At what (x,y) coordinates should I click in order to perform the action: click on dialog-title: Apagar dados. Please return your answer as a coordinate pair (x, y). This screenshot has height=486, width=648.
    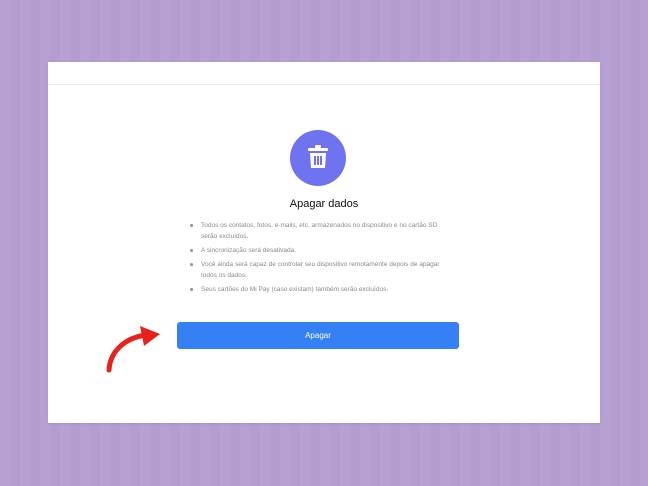
    Looking at the image, I should click on (324, 204).